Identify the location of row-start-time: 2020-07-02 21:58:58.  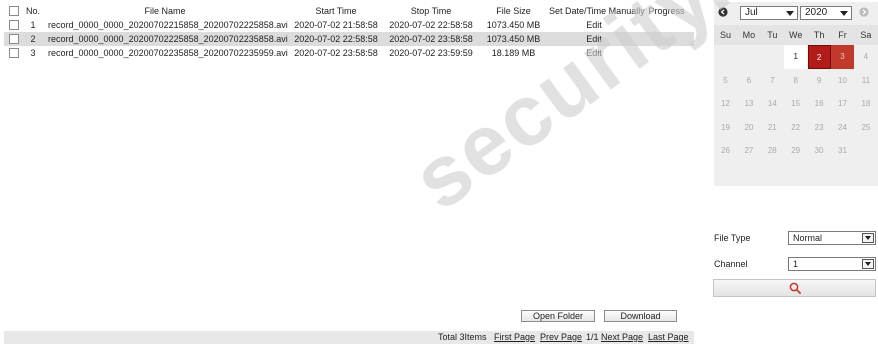
(336, 25).